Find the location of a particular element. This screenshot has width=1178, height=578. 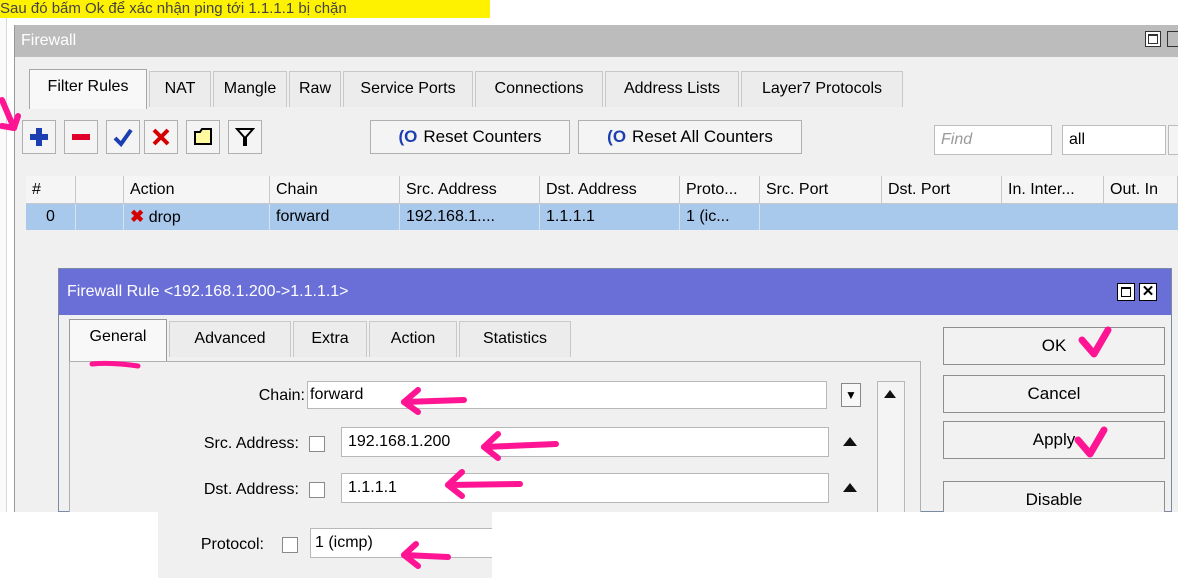

annotation-arrow-dst is located at coordinates (484, 484).